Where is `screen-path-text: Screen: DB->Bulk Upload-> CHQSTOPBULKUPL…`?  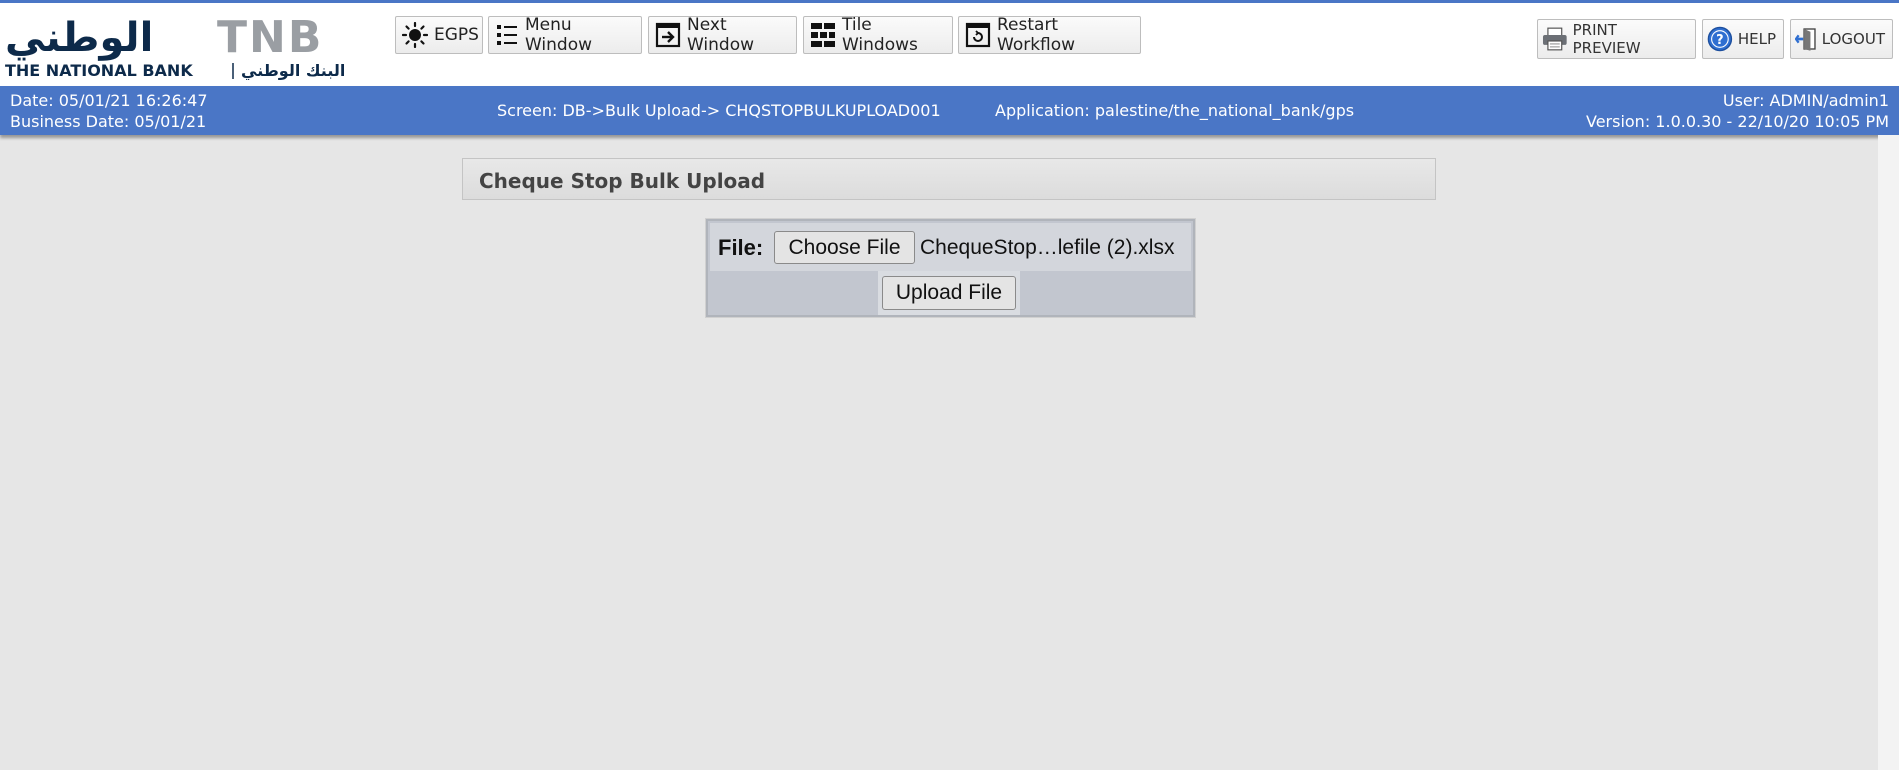 screen-path-text: Screen: DB->Bulk Upload-> CHQSTOPBULKUPL… is located at coordinates (719, 110).